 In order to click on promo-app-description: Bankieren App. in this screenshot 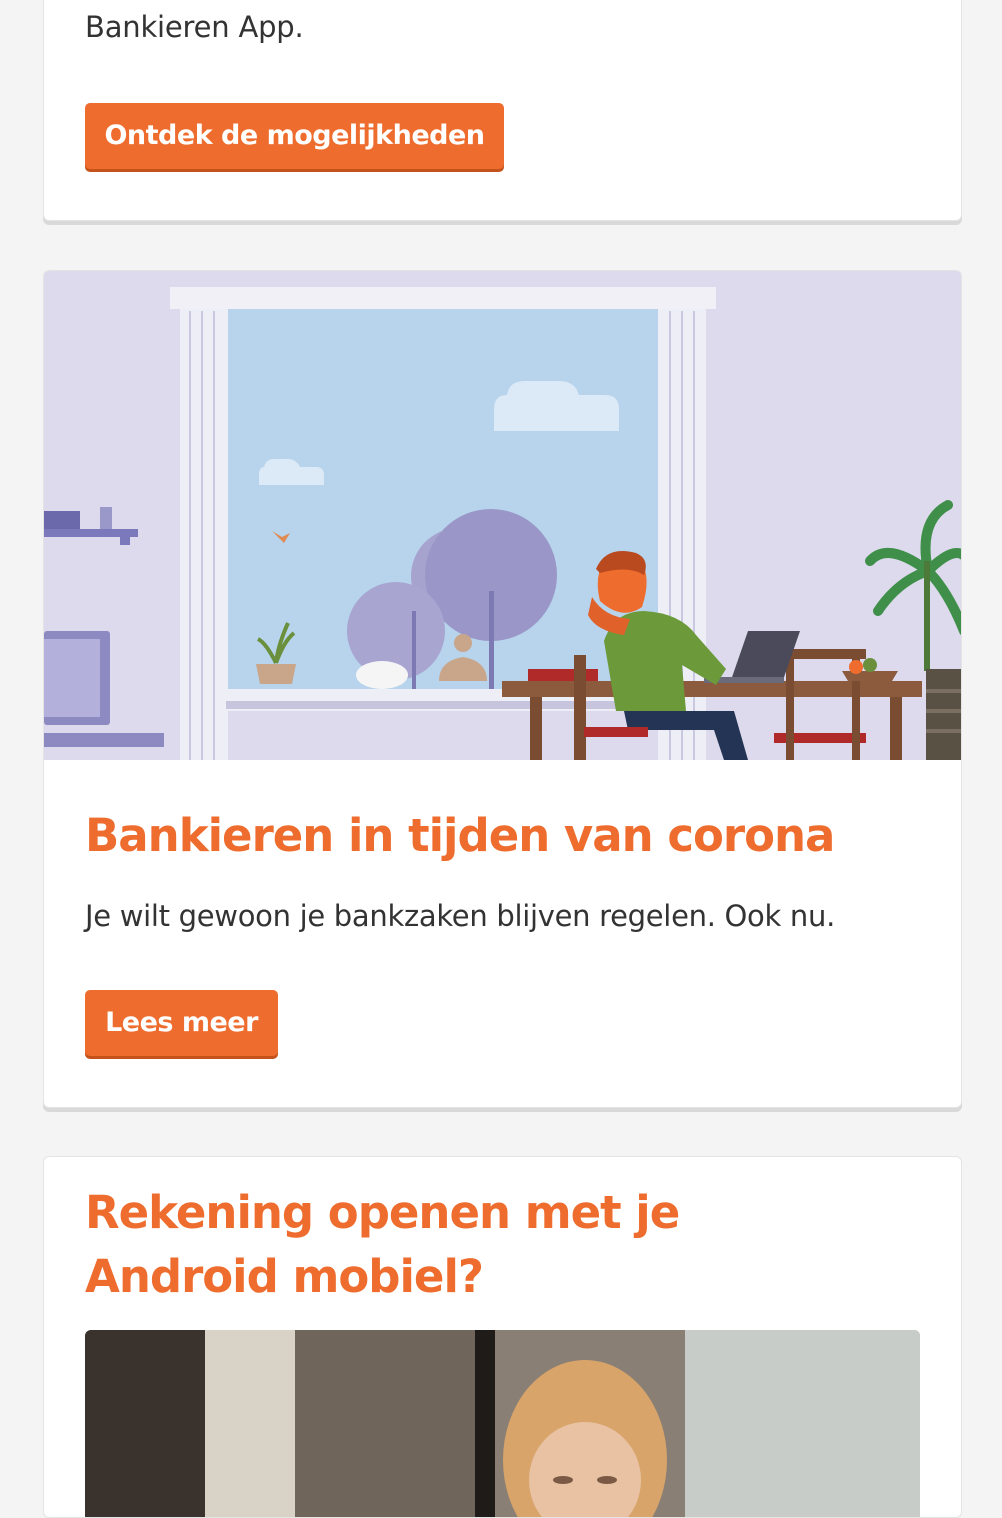, I will do `click(194, 27)`.